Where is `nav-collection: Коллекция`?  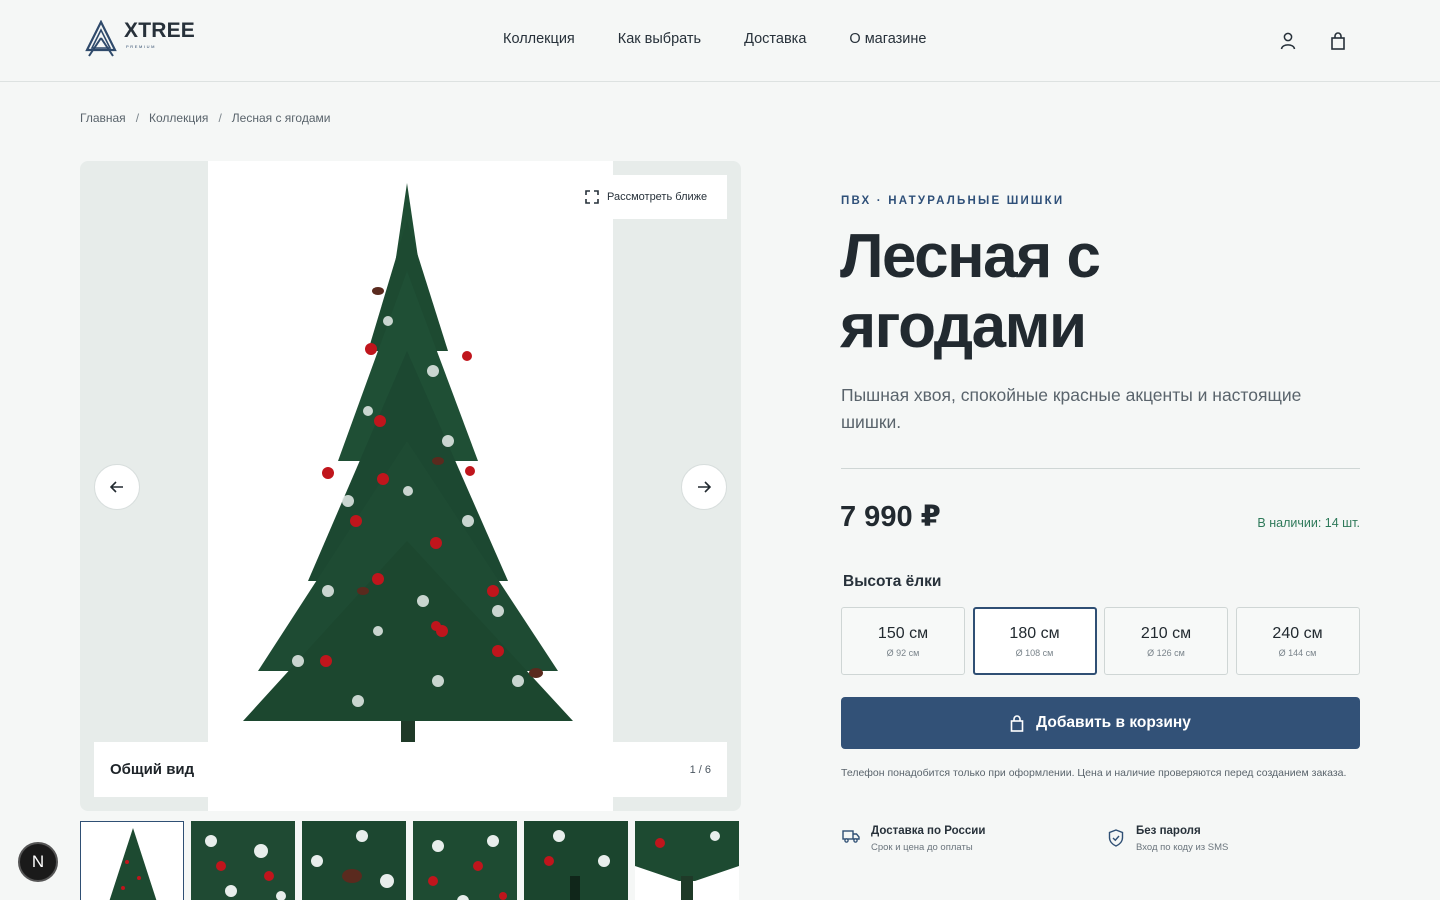 nav-collection: Коллекция is located at coordinates (539, 39).